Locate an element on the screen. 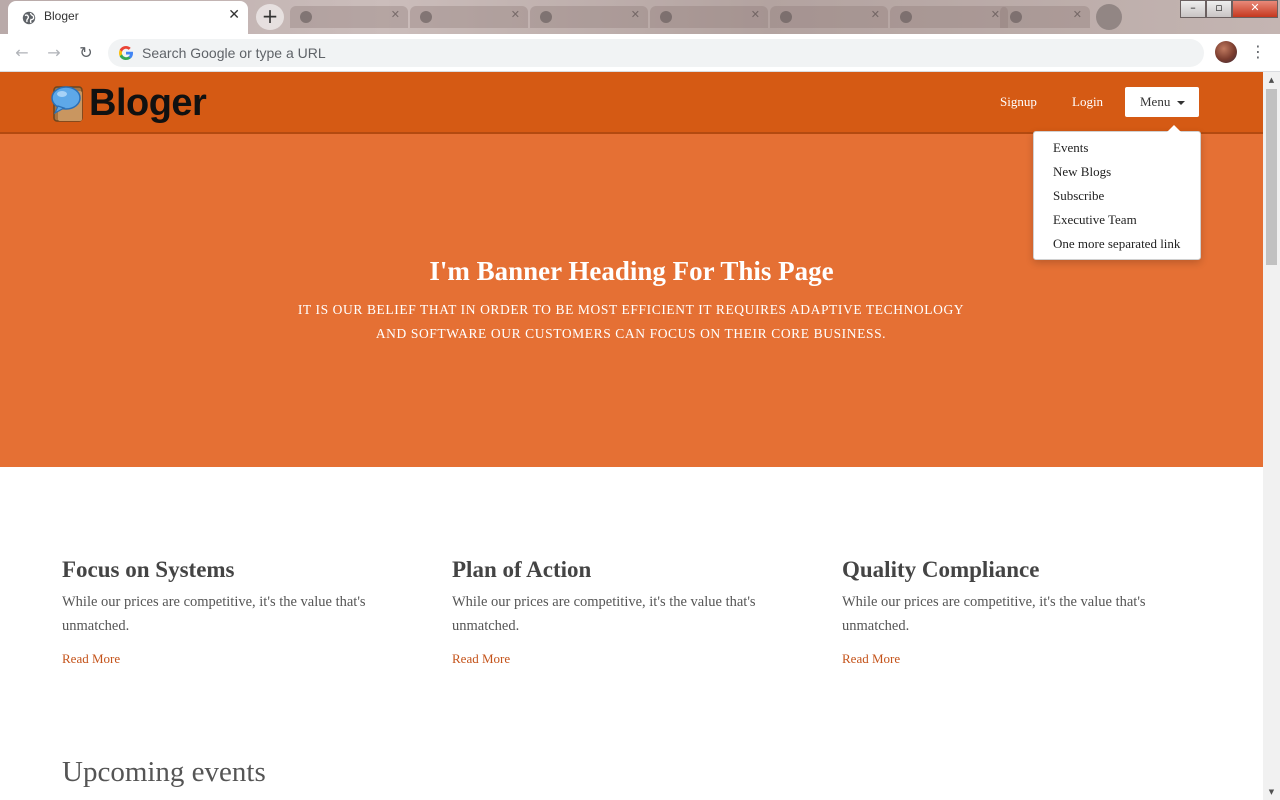  dropdown-item-subscribe: Subscribe is located at coordinates (1117, 196).